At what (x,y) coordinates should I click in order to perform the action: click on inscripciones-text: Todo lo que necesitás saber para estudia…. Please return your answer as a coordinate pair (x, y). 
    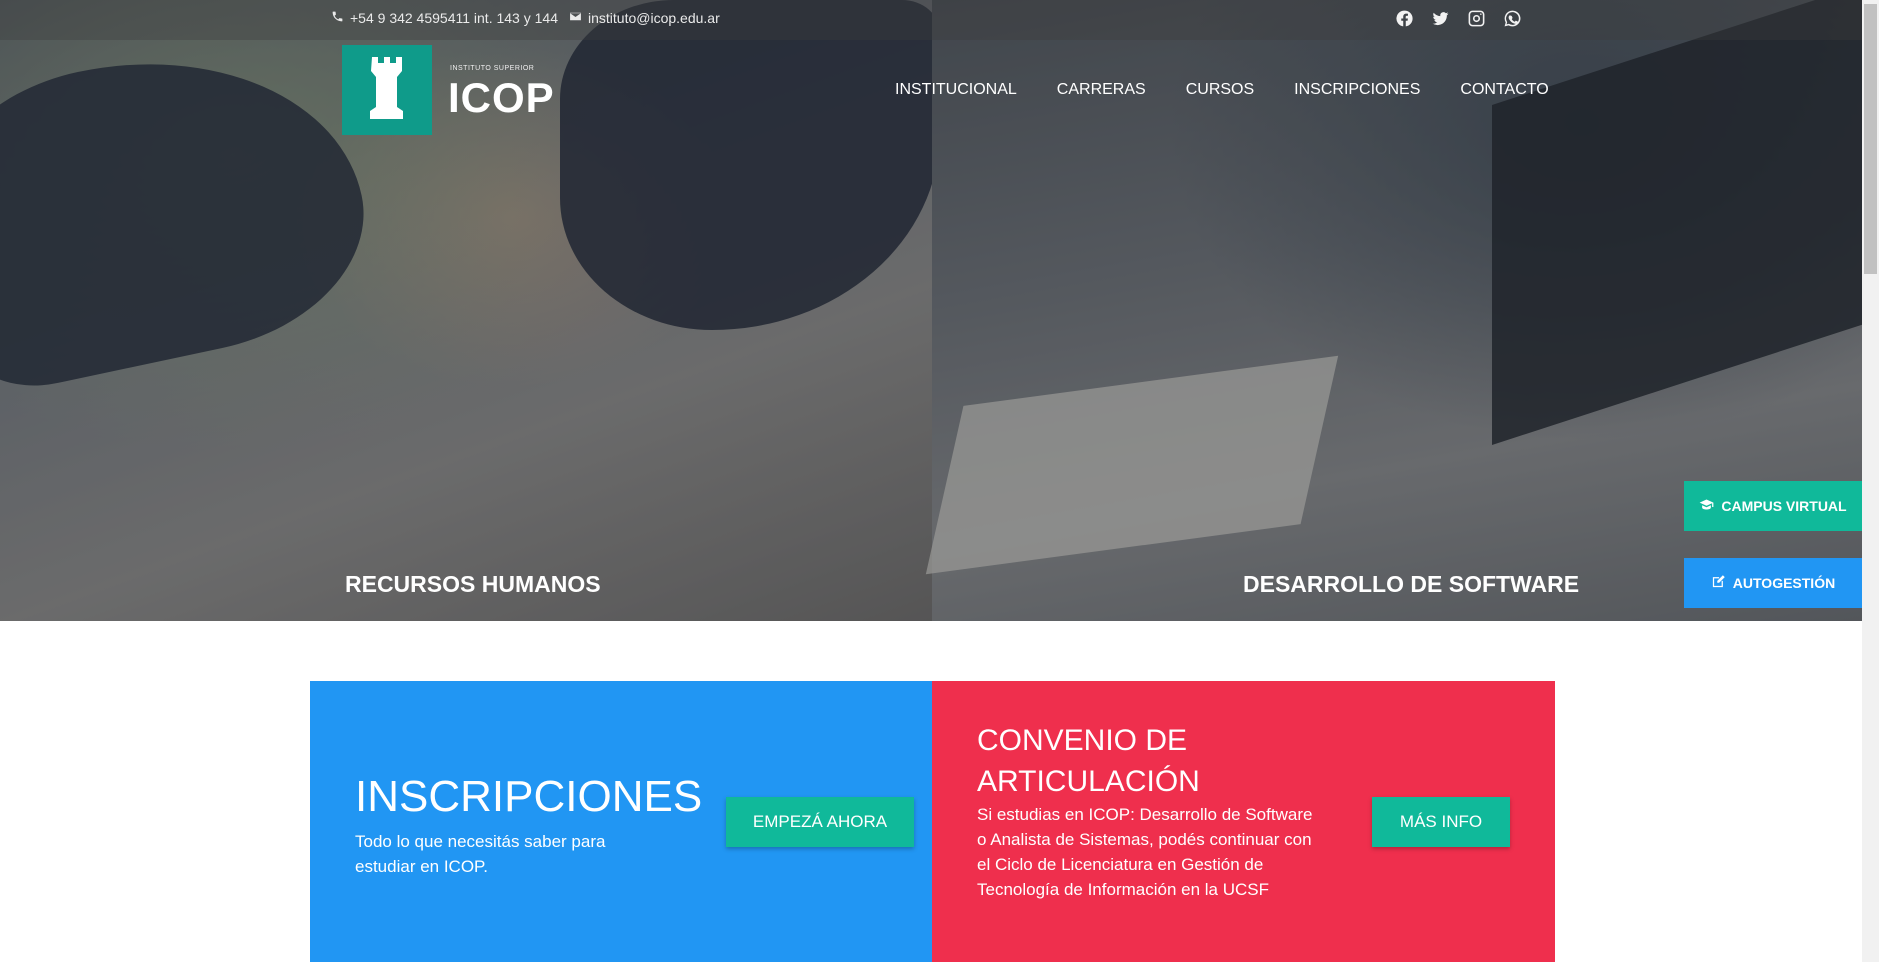
    Looking at the image, I should click on (480, 854).